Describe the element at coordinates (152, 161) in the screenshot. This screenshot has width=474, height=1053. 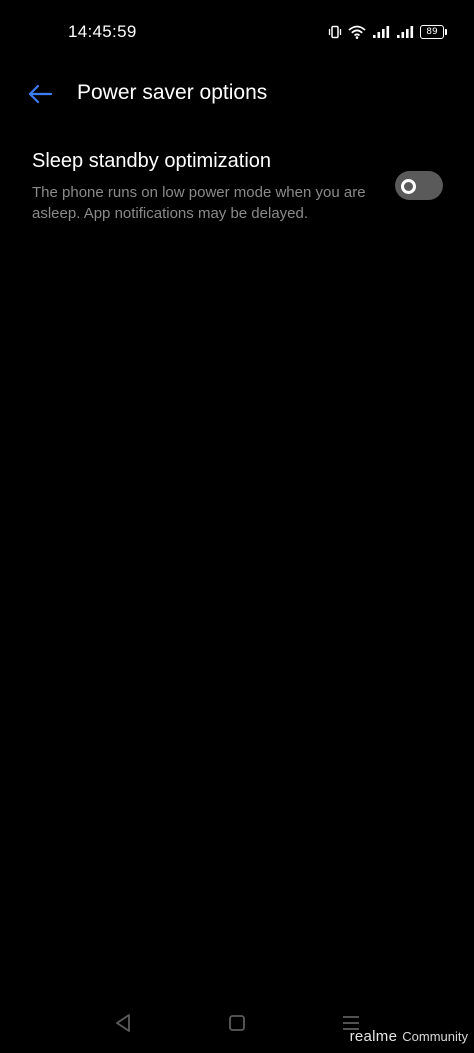
I see `setting-title: Sleep standby optimization` at that location.